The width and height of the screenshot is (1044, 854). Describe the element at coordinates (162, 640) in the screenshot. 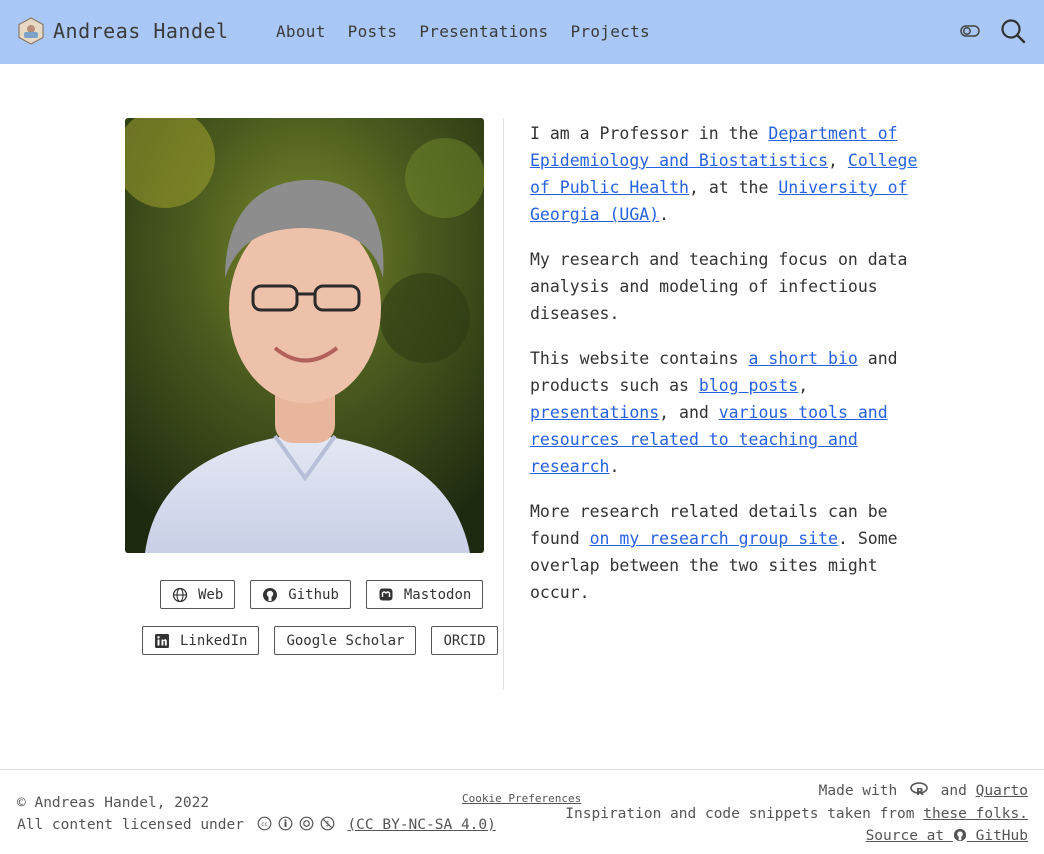

I see `linkedin-icon` at that location.